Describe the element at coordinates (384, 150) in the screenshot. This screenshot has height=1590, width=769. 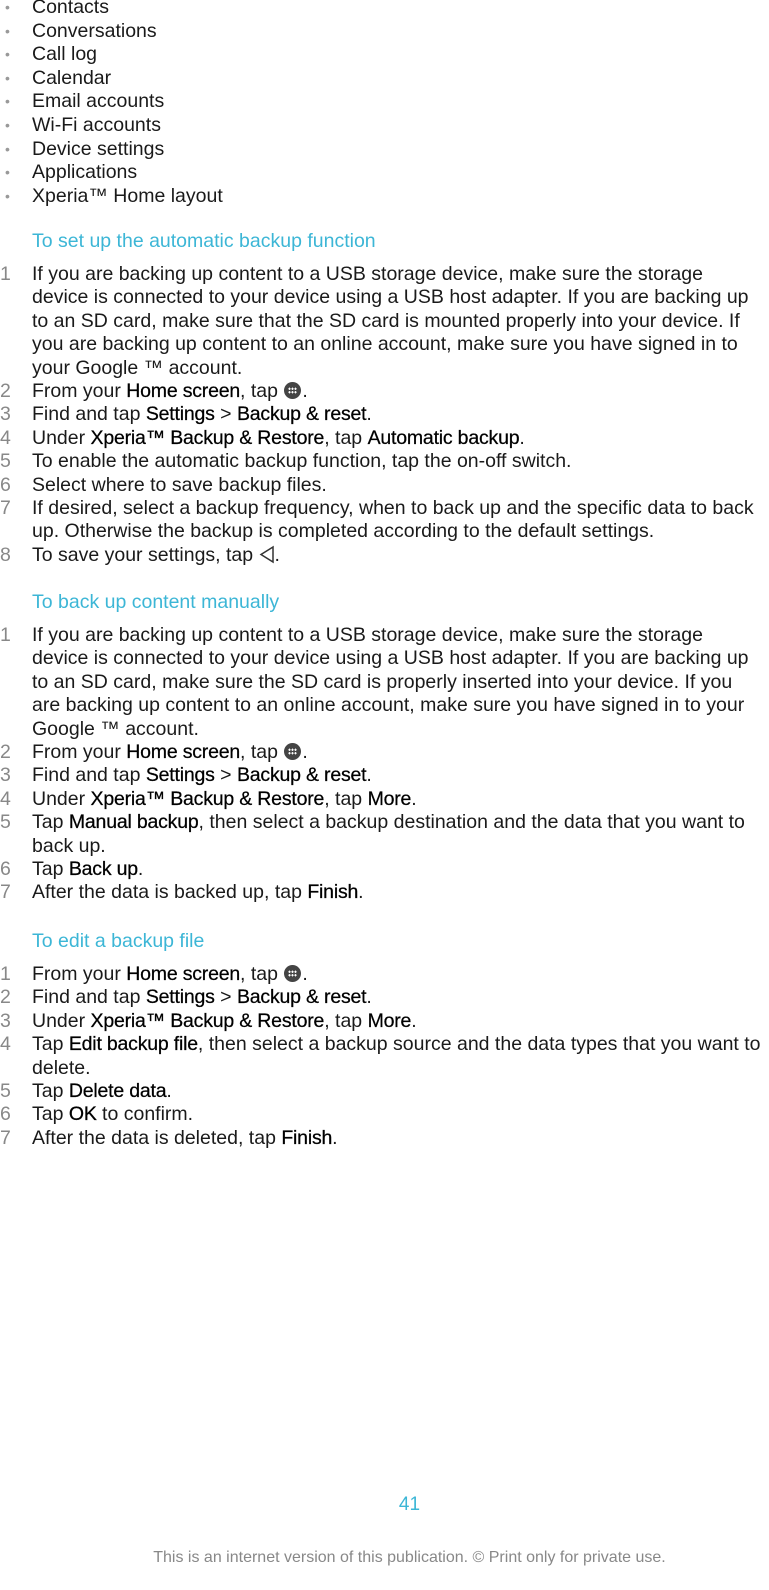
I see `list-item: • Device settings` at that location.